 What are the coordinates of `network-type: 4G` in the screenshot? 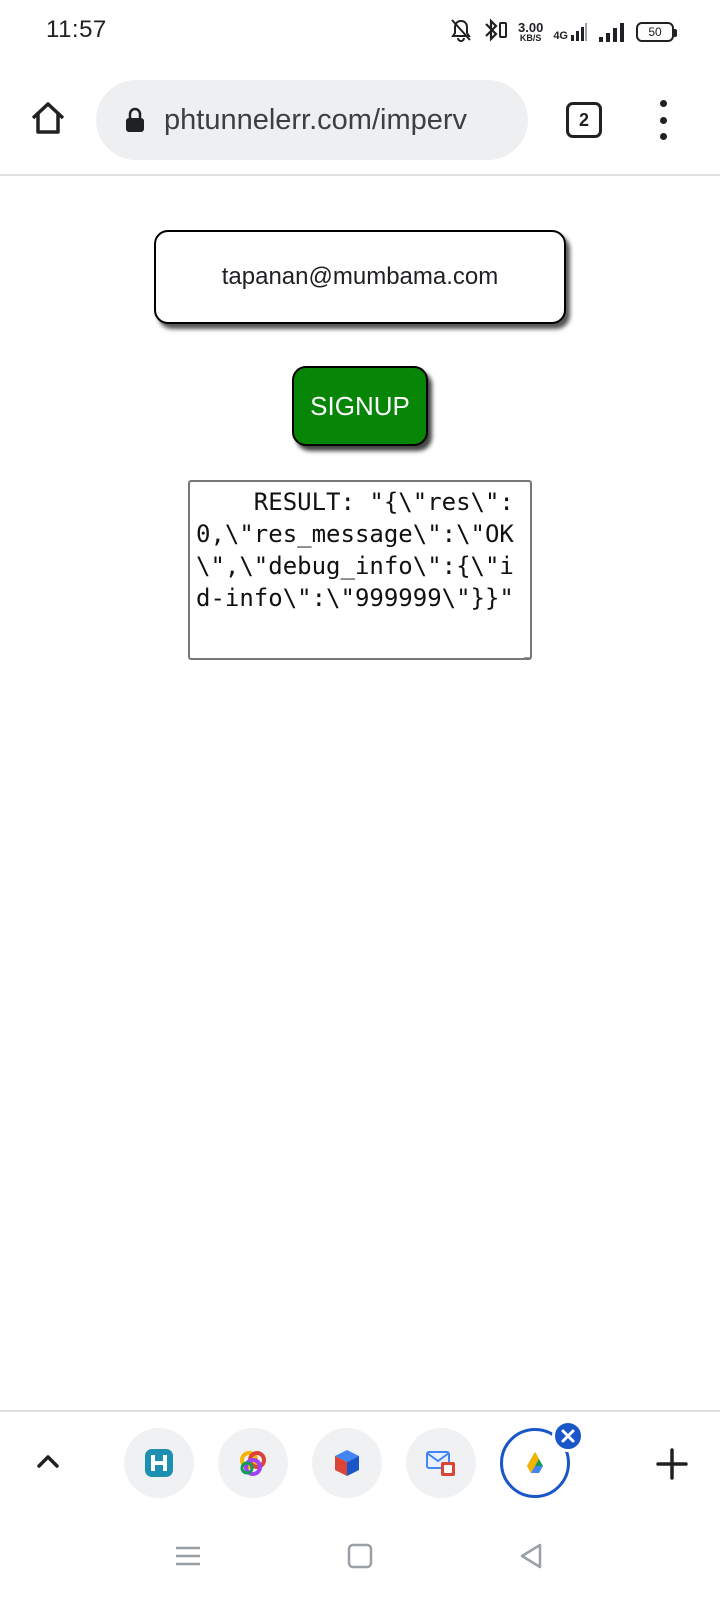 It's located at (560, 36).